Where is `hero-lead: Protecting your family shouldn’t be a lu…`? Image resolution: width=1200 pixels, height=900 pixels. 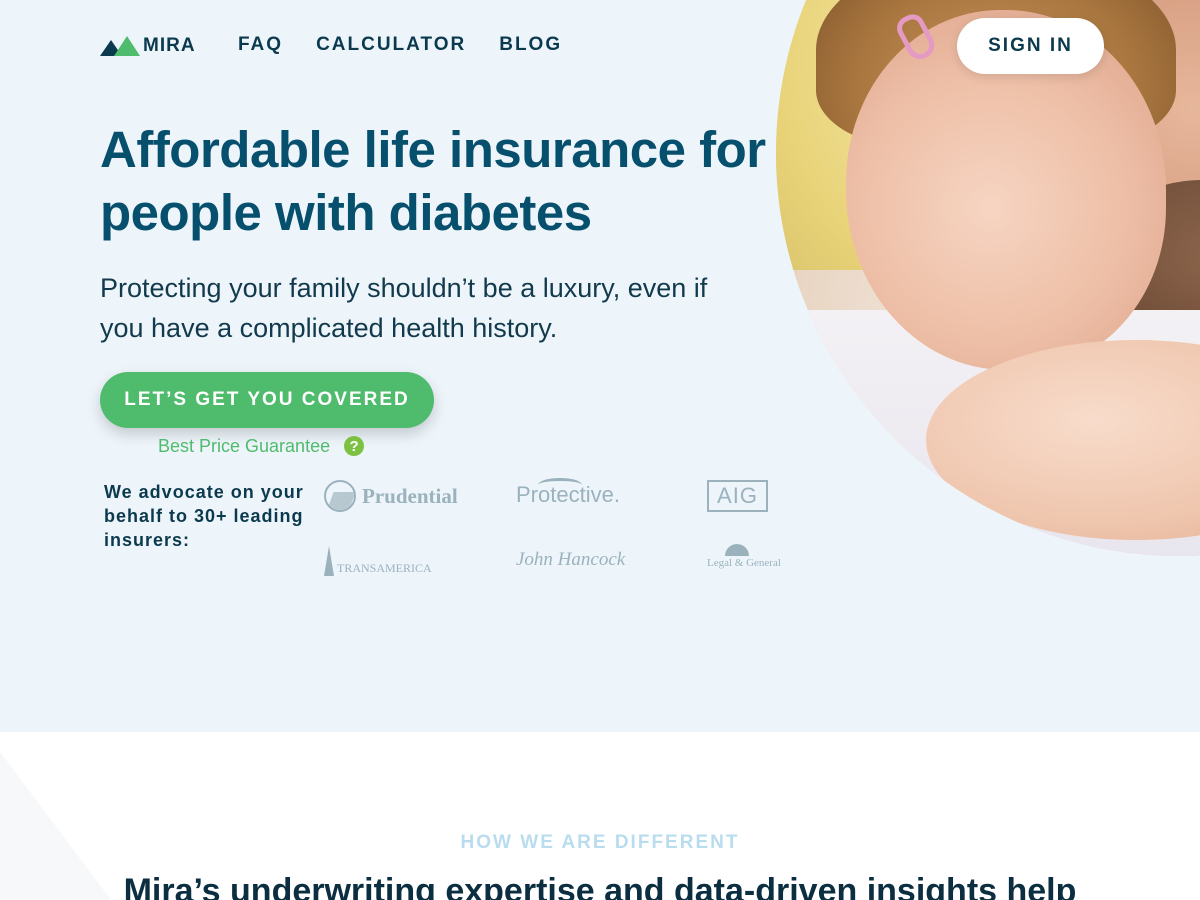 hero-lead: Protecting your family shouldn’t be a lu… is located at coordinates (404, 308).